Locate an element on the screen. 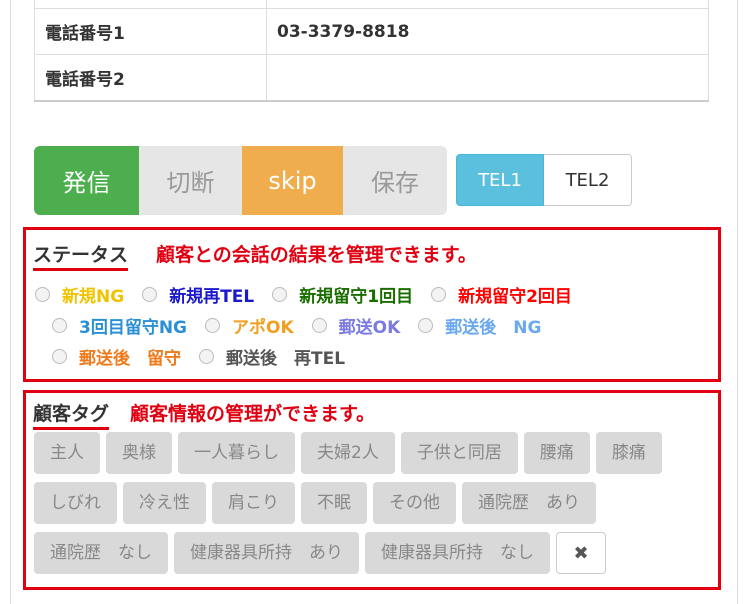  status-radio-row-3: 郵送後 留守 郵送後 再TEL is located at coordinates (207, 356).